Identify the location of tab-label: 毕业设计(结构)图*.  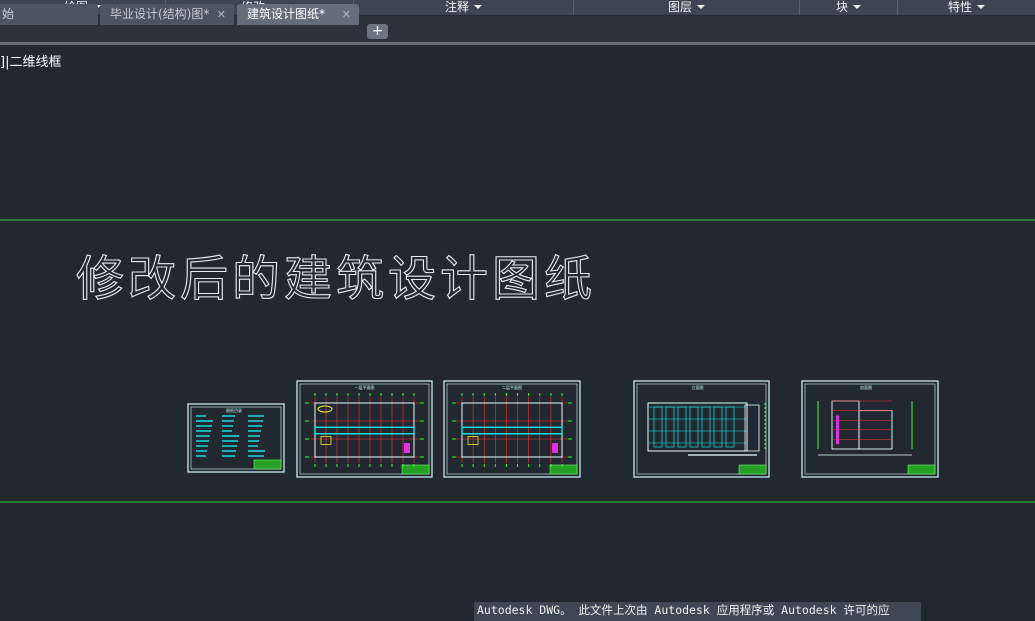
(160, 14).